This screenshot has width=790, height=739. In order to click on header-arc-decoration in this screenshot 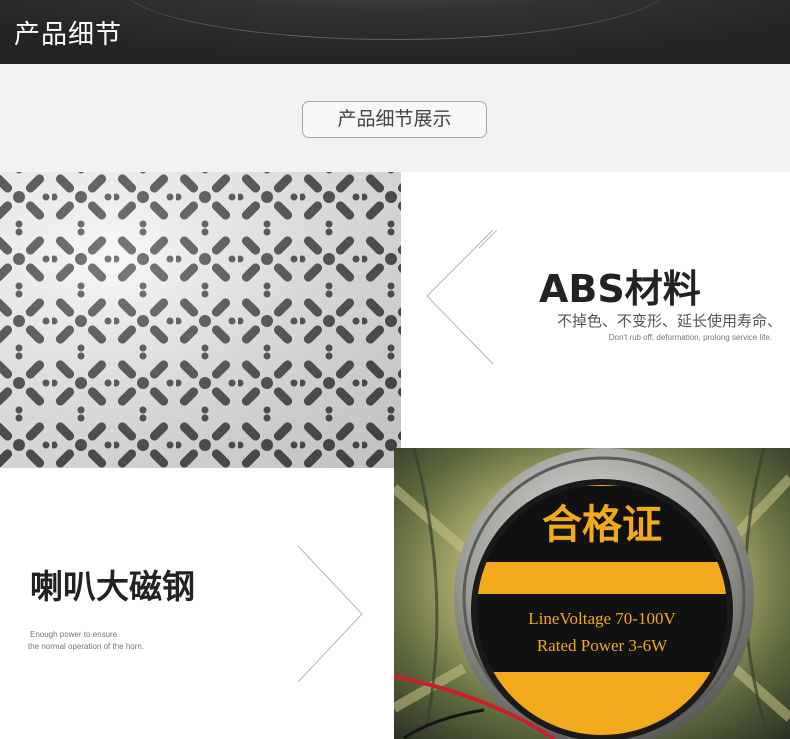, I will do `click(395, 20)`.